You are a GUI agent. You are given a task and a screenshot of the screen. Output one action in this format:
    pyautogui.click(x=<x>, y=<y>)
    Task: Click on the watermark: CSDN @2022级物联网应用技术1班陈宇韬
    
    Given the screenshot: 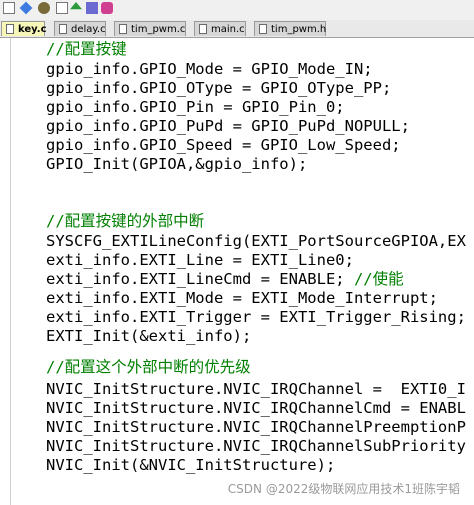 What is the action you would take?
    pyautogui.click(x=343, y=489)
    